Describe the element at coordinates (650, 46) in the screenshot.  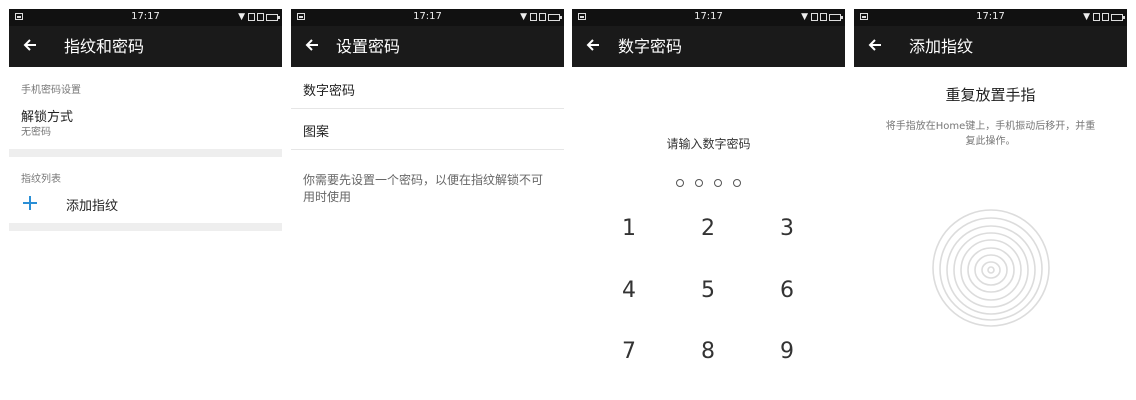
I see `page-title: 数字密码` at that location.